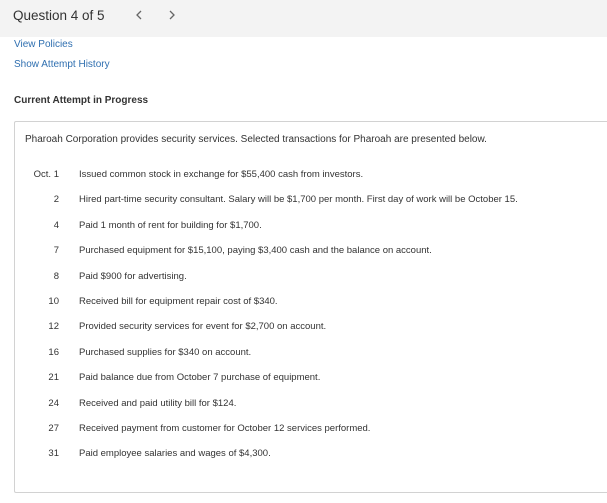 The height and width of the screenshot is (503, 607). I want to click on transaction-date: 7, so click(56, 251).